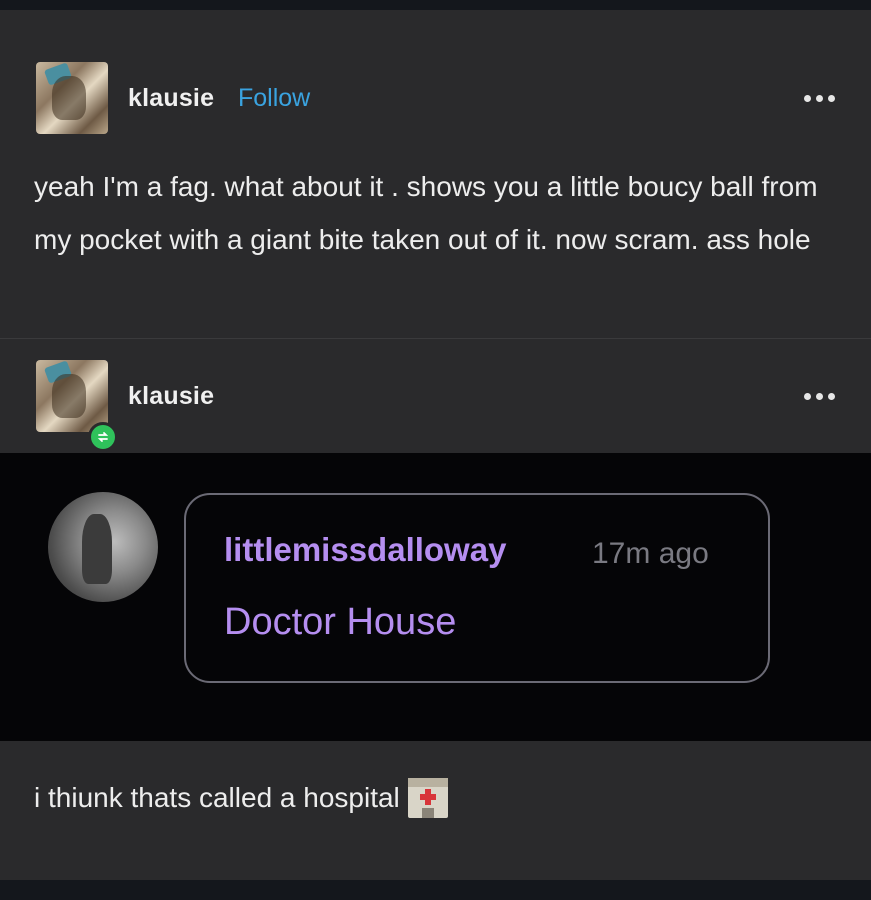  I want to click on chat-timestamp: 17m ago, so click(650, 553).